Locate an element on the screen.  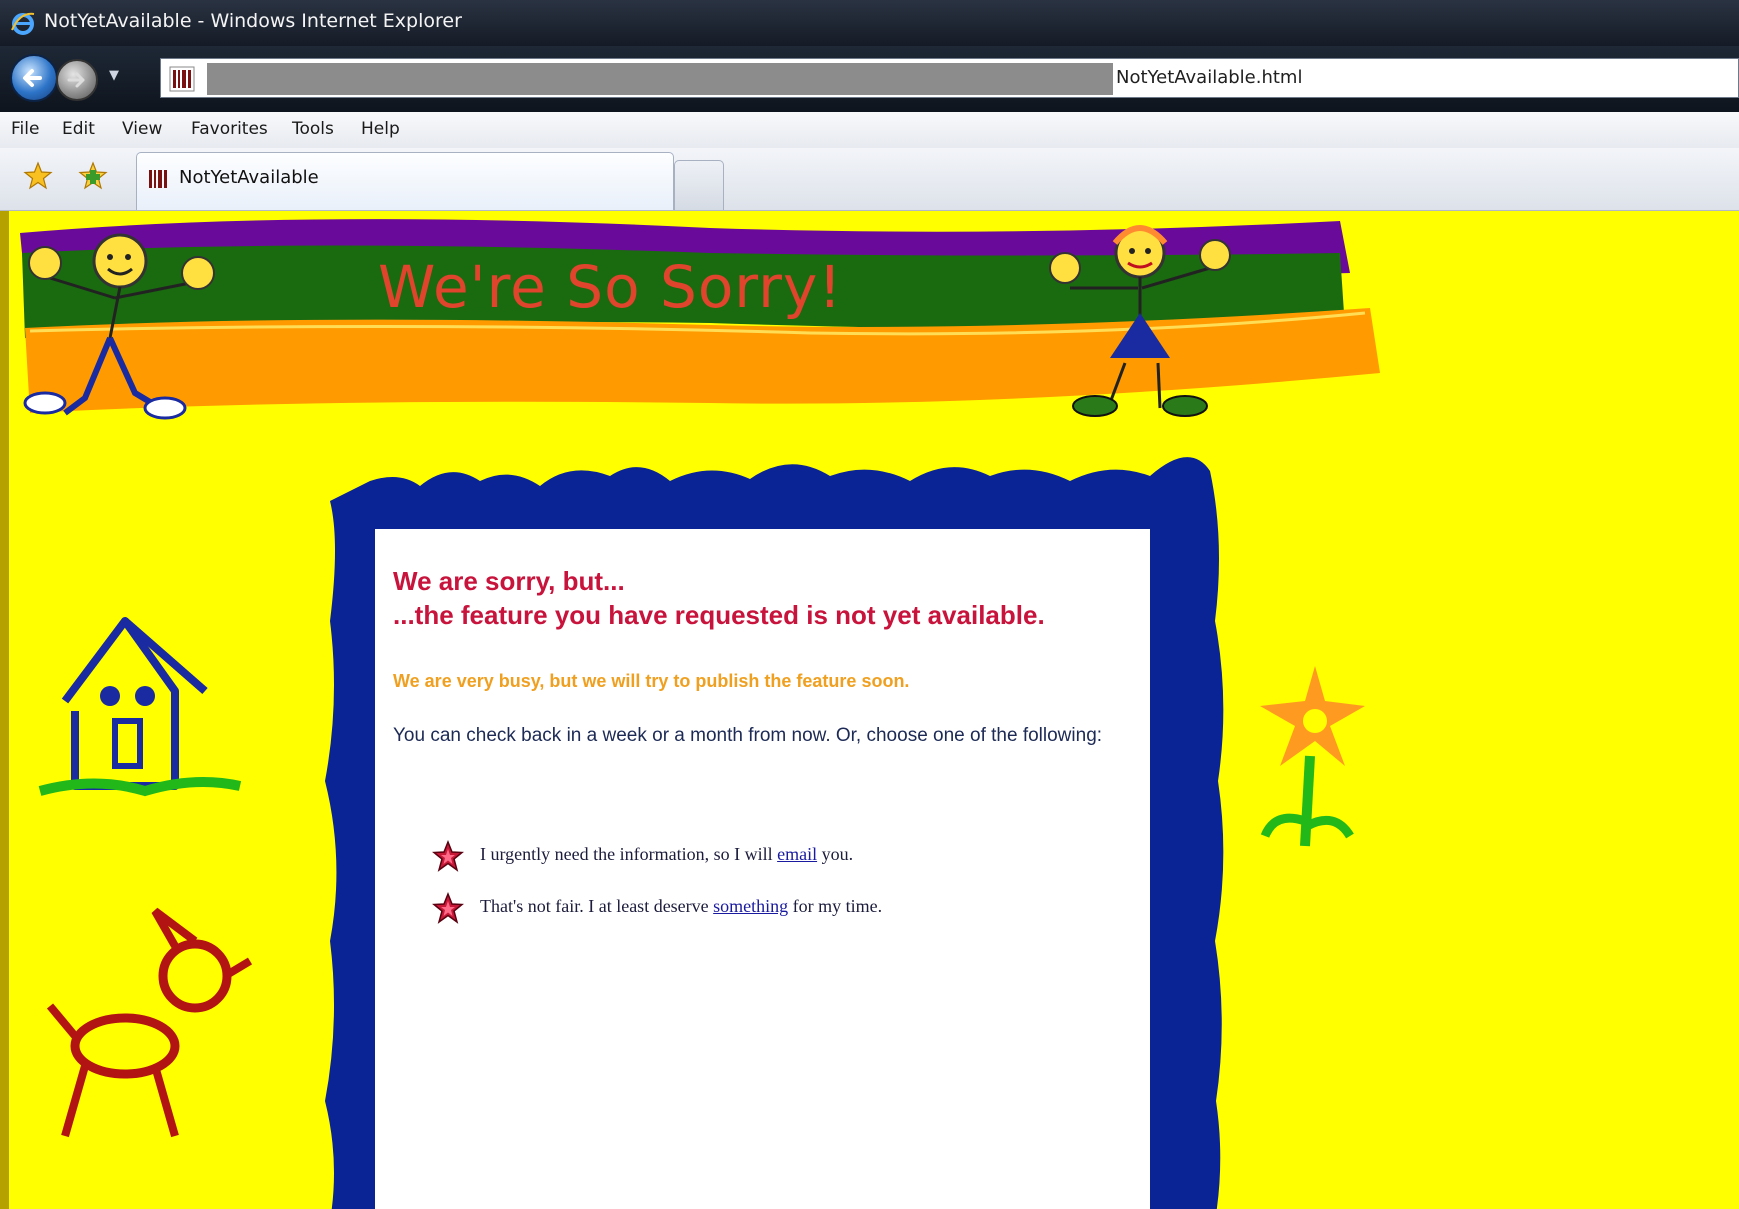
menu-help: Help is located at coordinates (380, 129).